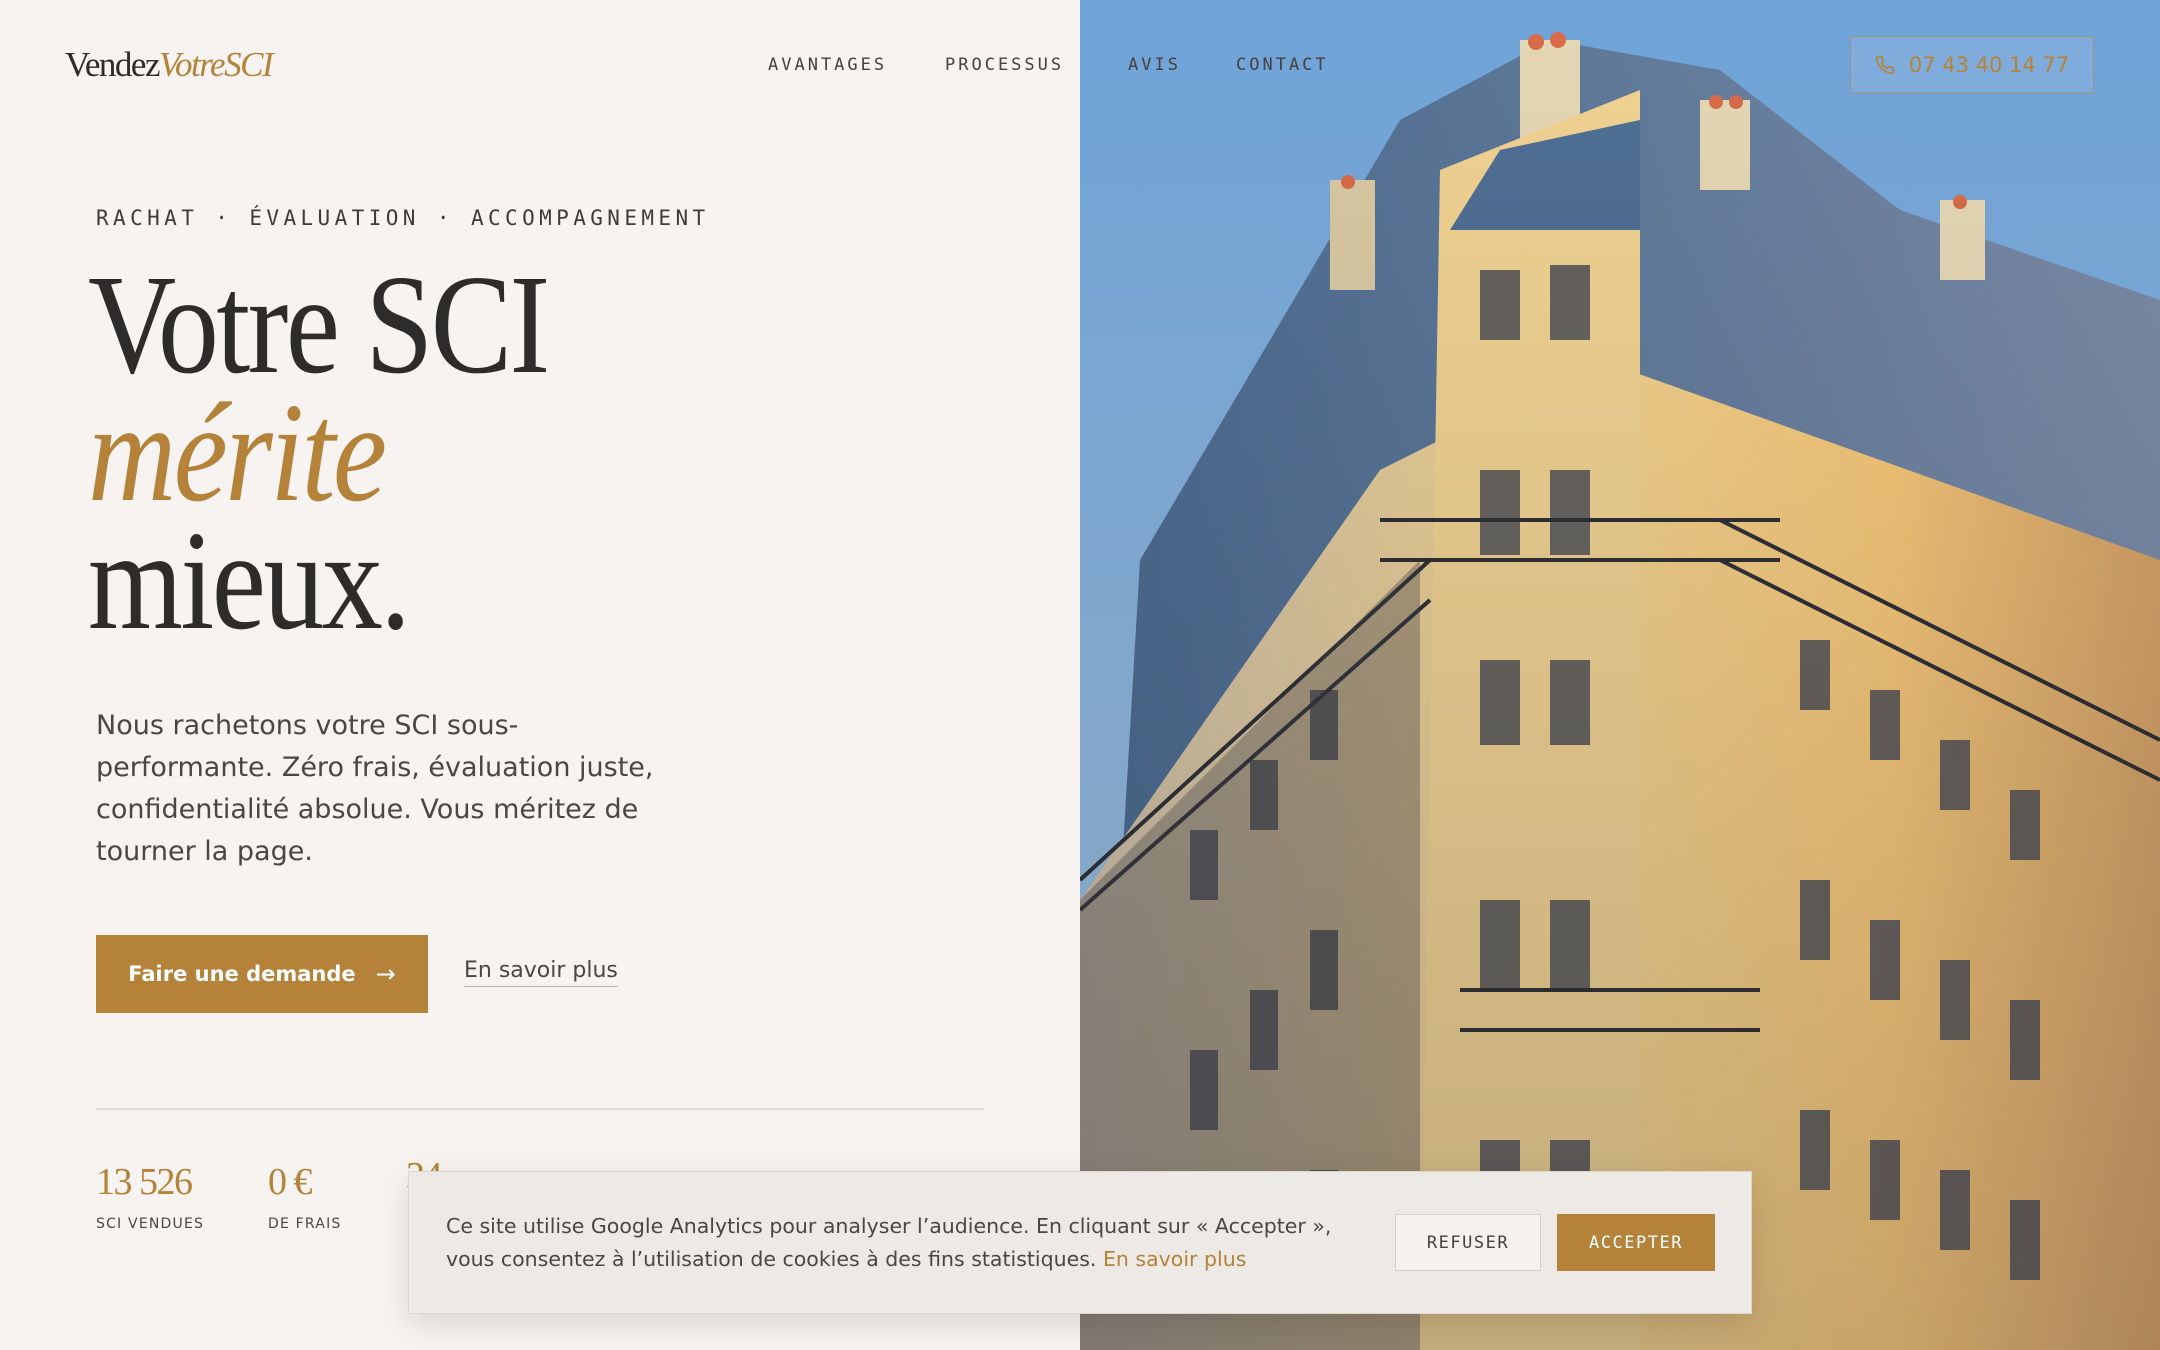 This screenshot has width=2160, height=1350. I want to click on stat-value: 0 €, so click(290, 1182).